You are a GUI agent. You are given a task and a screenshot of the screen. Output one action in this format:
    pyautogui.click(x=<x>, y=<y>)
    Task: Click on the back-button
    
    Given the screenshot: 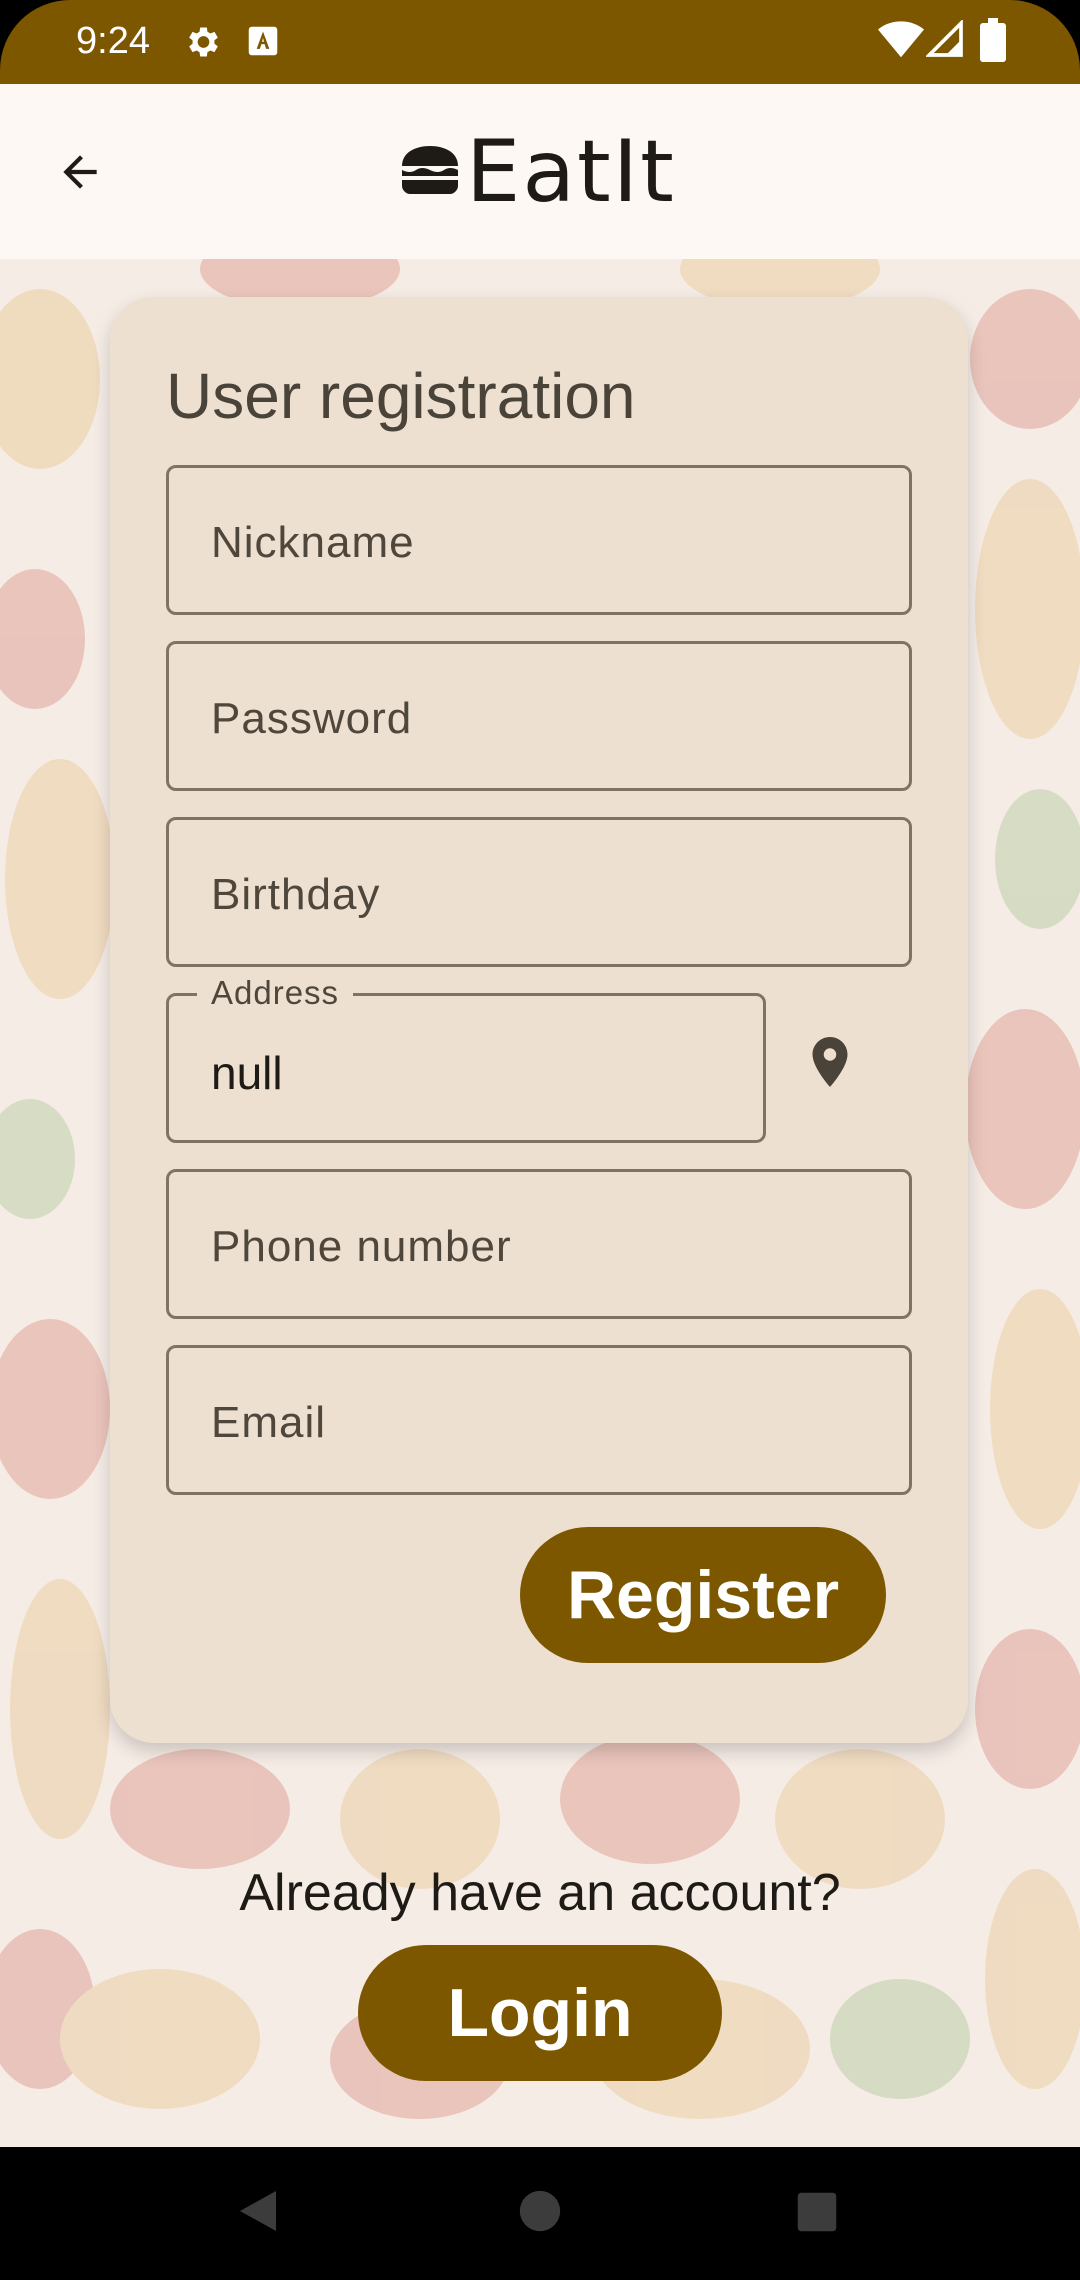 What is the action you would take?
    pyautogui.click(x=80, y=174)
    